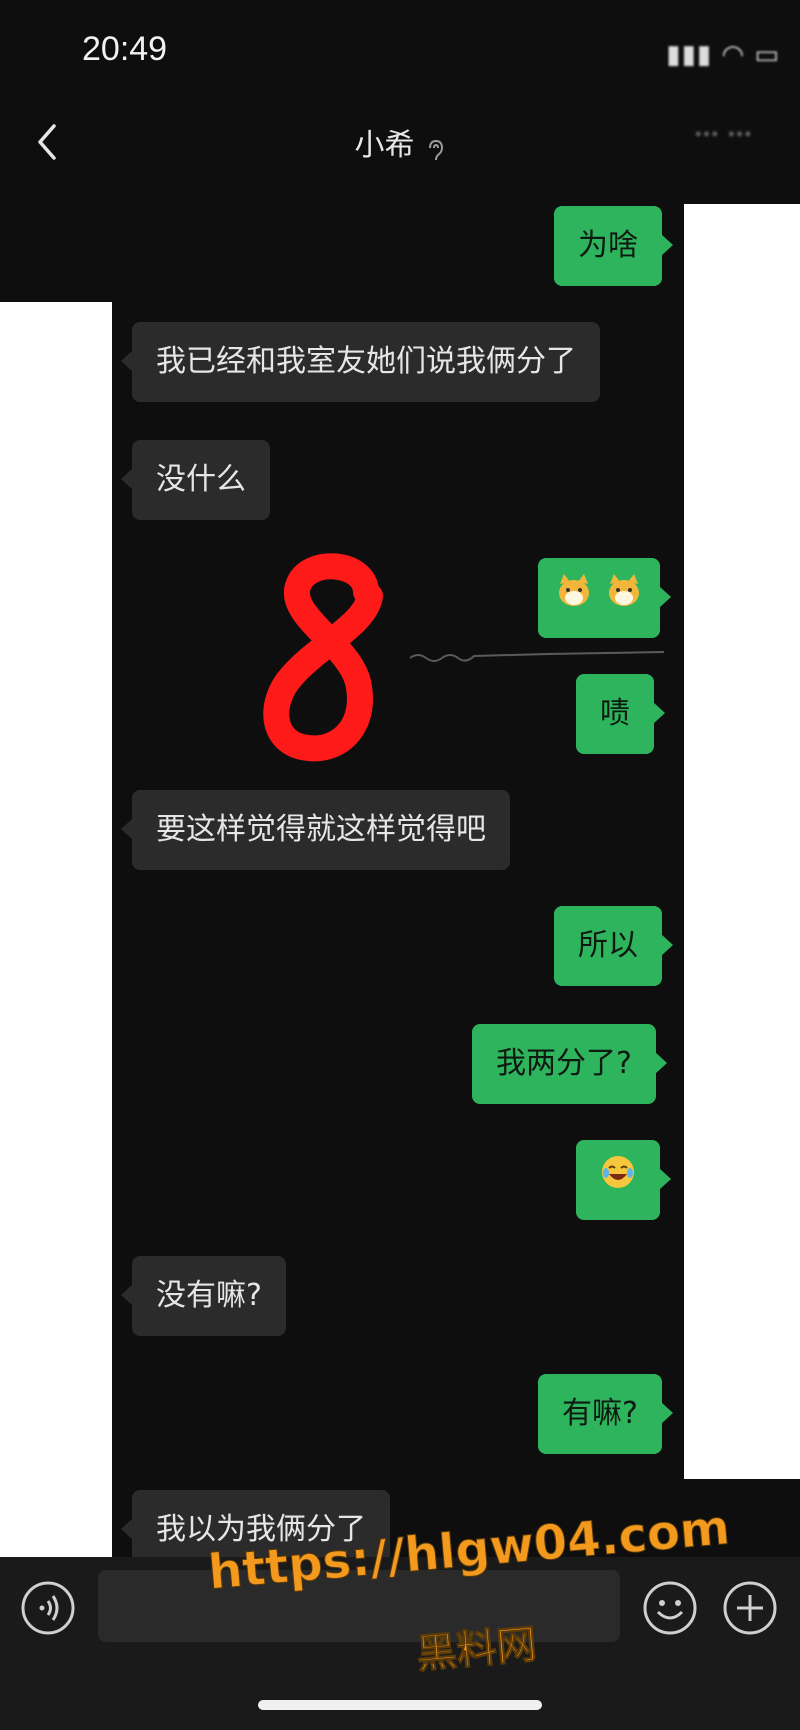  I want to click on voice-button, so click(48, 1608).